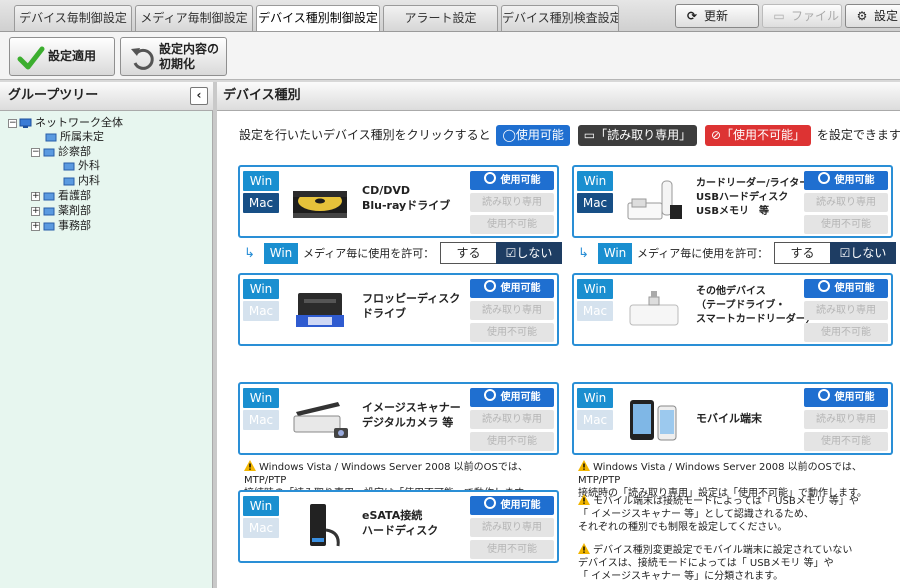 The image size is (900, 588). I want to click on device-name: その他デバイス （テープドライブ・ スマートカードリーダー）, so click(756, 305).